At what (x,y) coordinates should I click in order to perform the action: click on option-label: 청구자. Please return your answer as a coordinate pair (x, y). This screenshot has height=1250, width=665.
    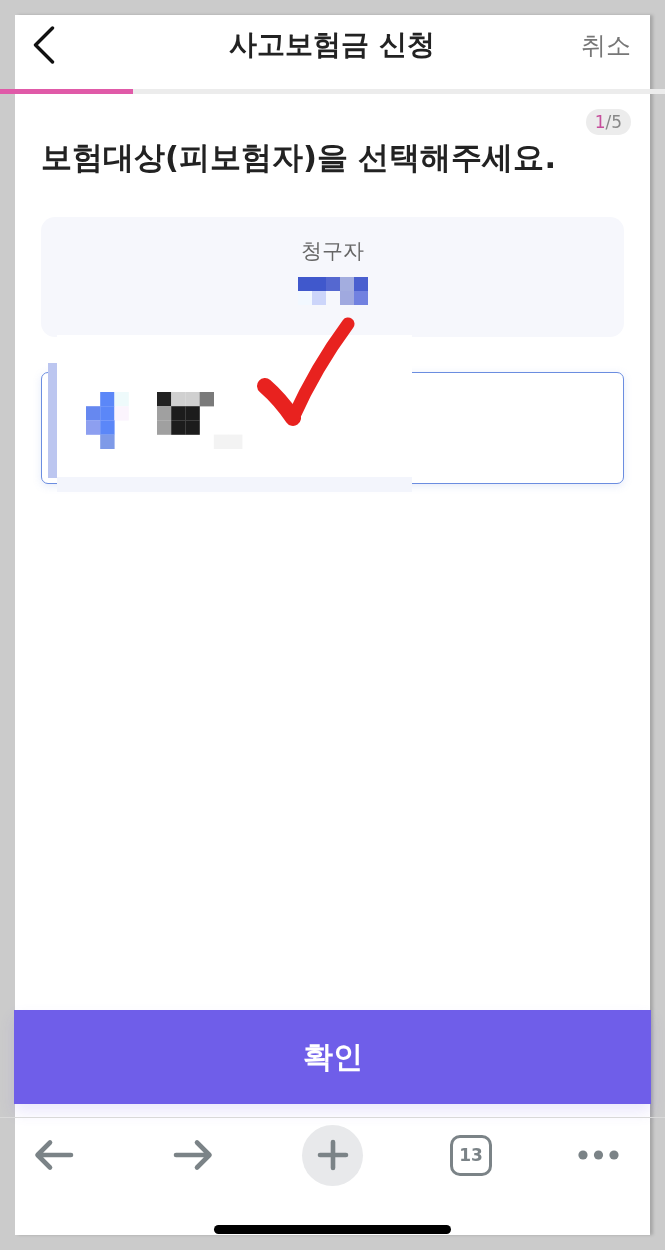
    Looking at the image, I should click on (332, 251).